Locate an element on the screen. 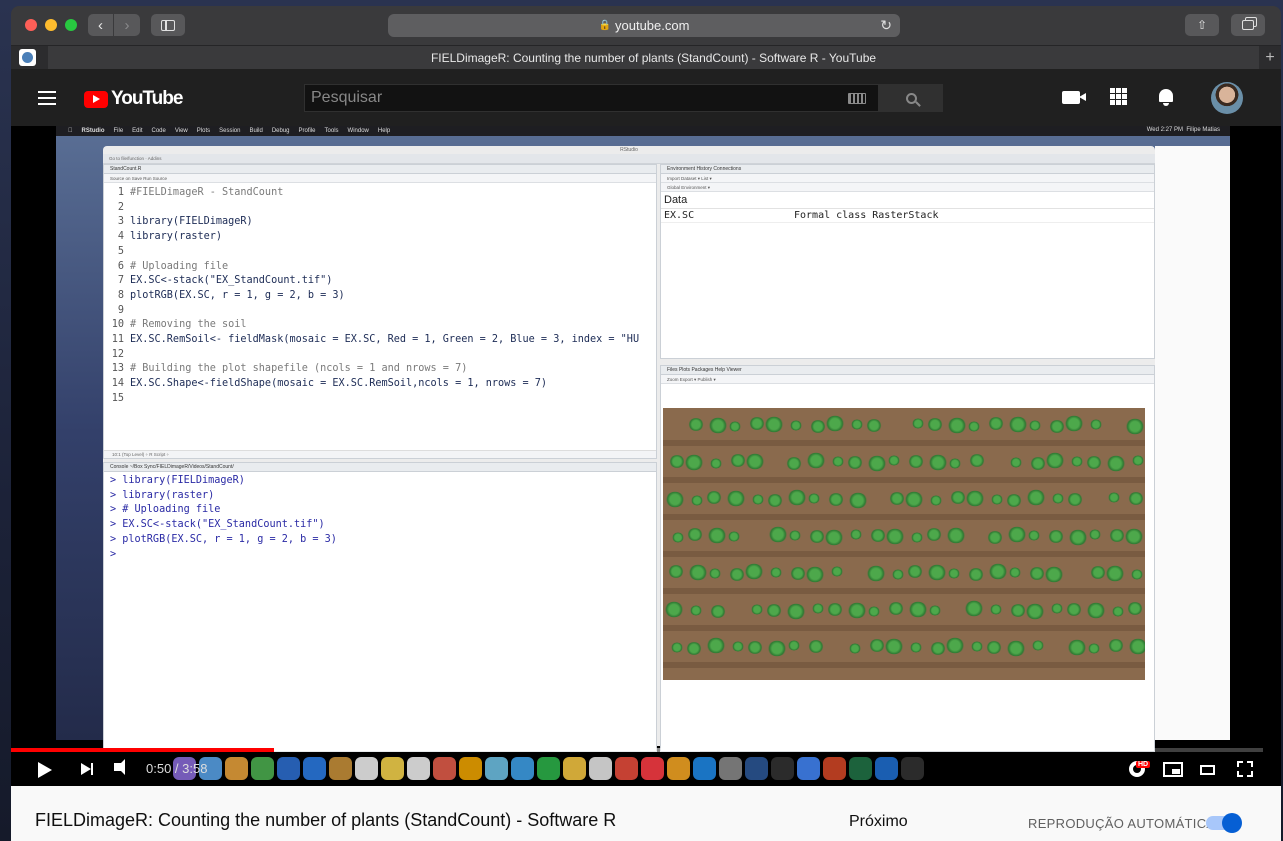  console-line: > plotRGB(EX.SC, r = 1, g = 2, b = 3) is located at coordinates (223, 539).